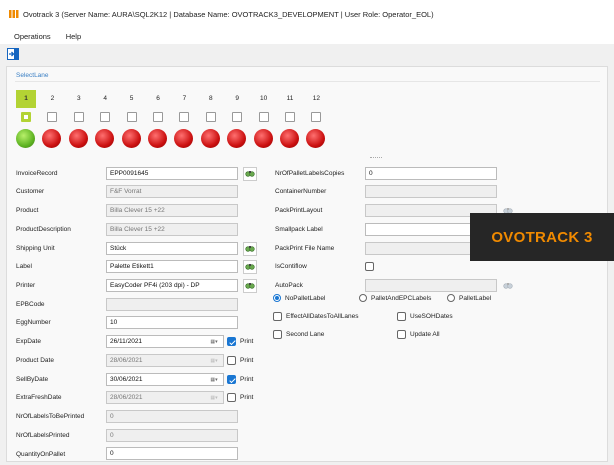  Describe the element at coordinates (290, 99) in the screenshot. I see `lane-11-button: 11` at that location.